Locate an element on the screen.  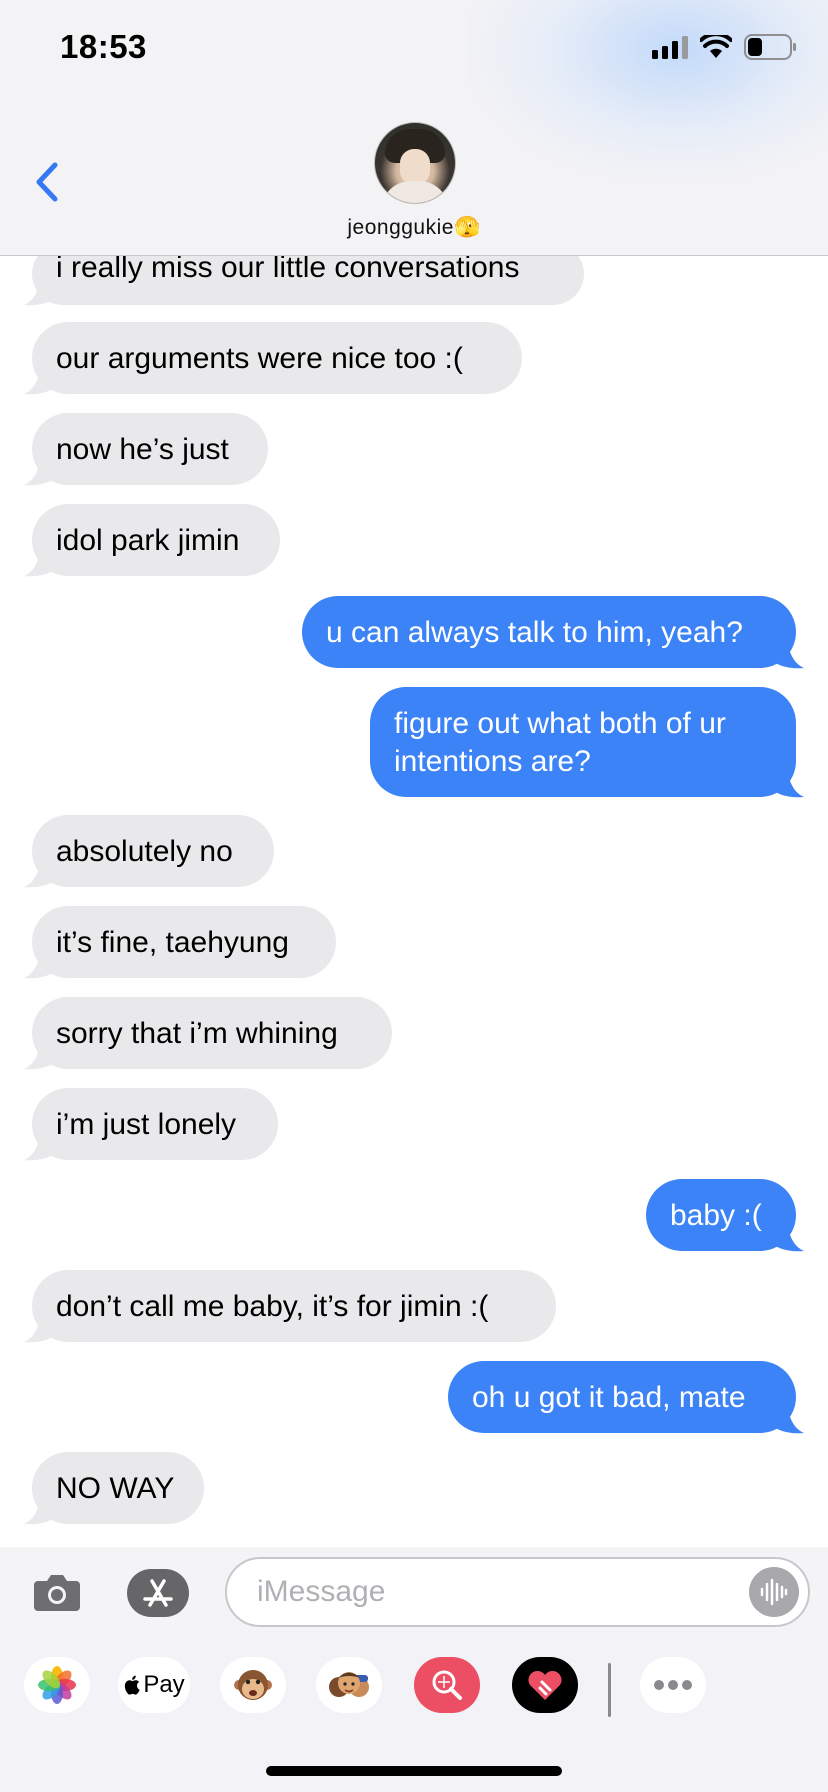
more-icon is located at coordinates (673, 1685).